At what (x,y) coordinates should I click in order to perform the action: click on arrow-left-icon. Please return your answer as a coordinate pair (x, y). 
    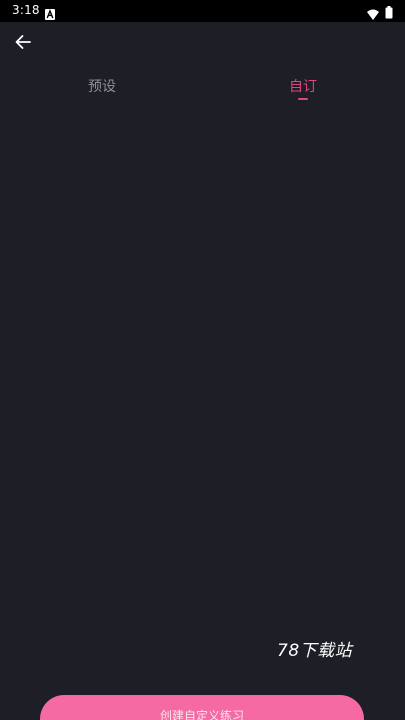
    Looking at the image, I should click on (23, 42).